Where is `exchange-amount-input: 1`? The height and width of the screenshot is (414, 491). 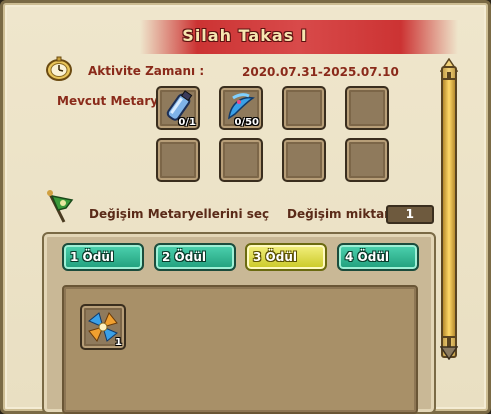 exchange-amount-input: 1 is located at coordinates (410, 214).